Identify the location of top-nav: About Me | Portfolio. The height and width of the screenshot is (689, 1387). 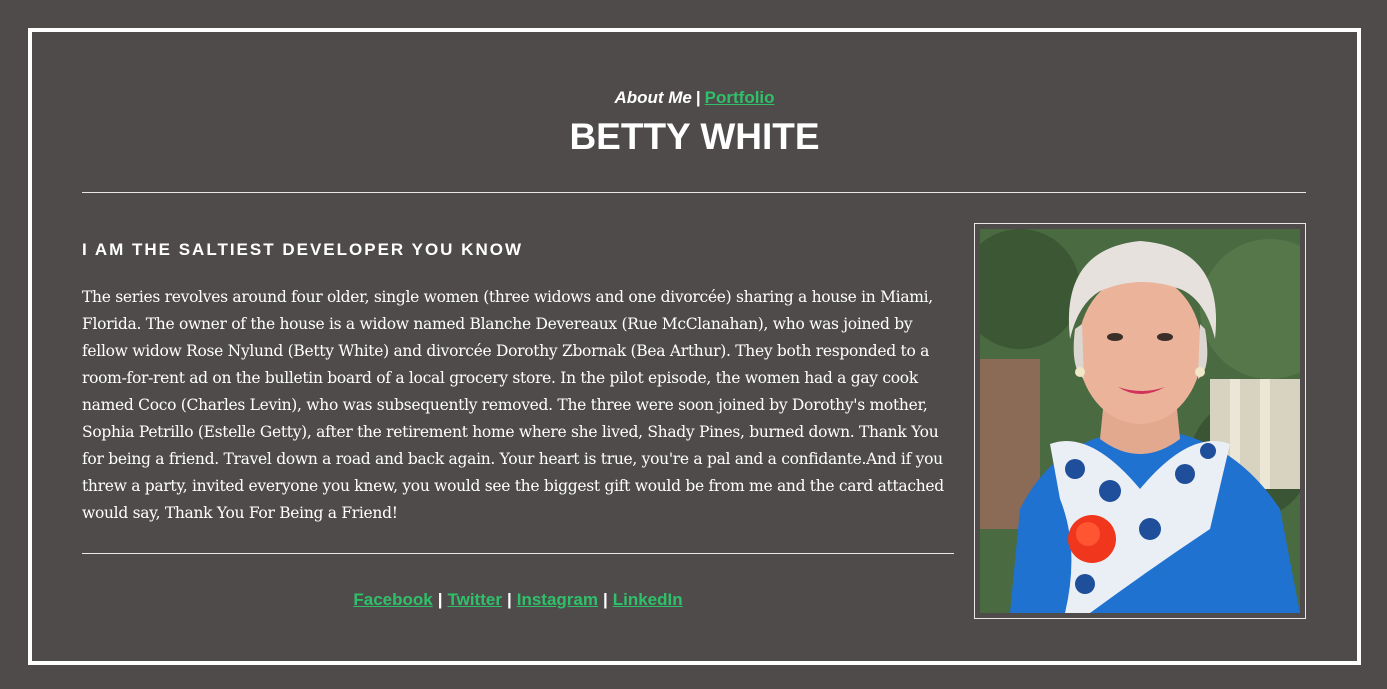
(694, 98).